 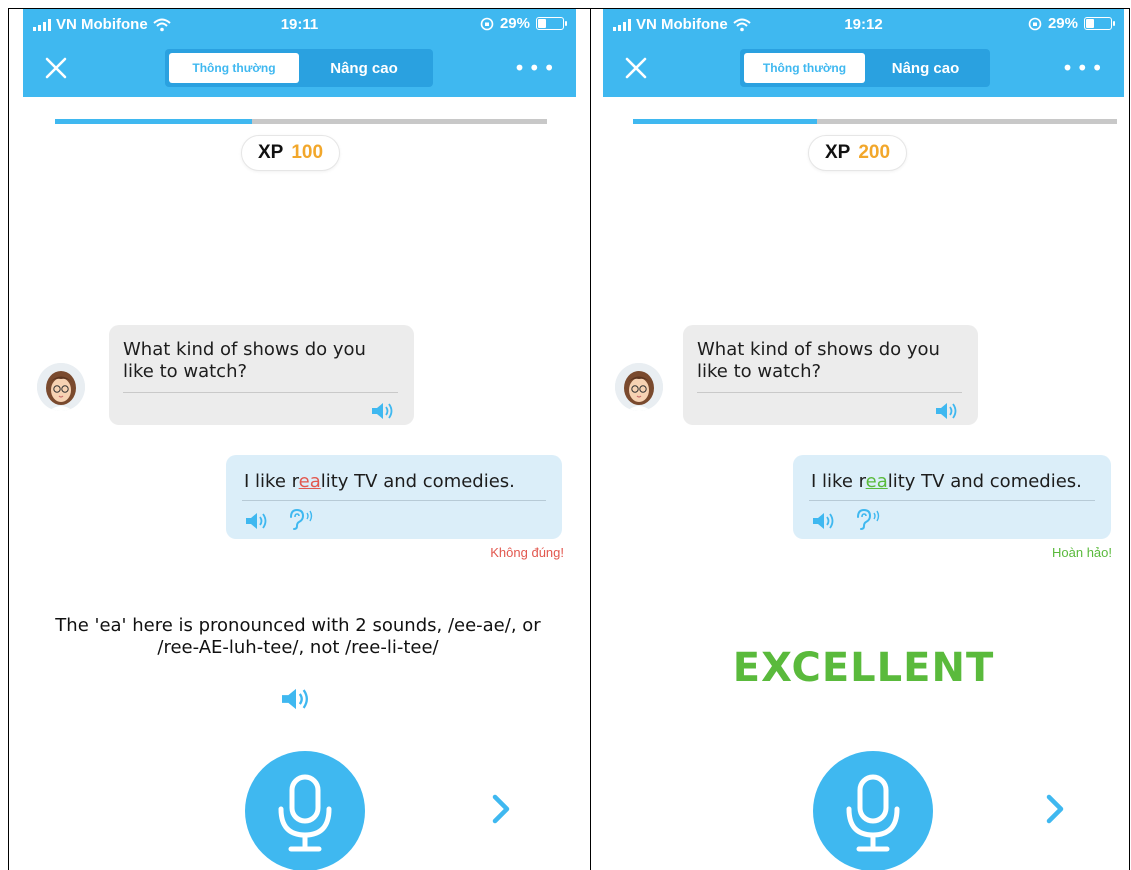 I want to click on xp-badge: XP 100, so click(x=291, y=153).